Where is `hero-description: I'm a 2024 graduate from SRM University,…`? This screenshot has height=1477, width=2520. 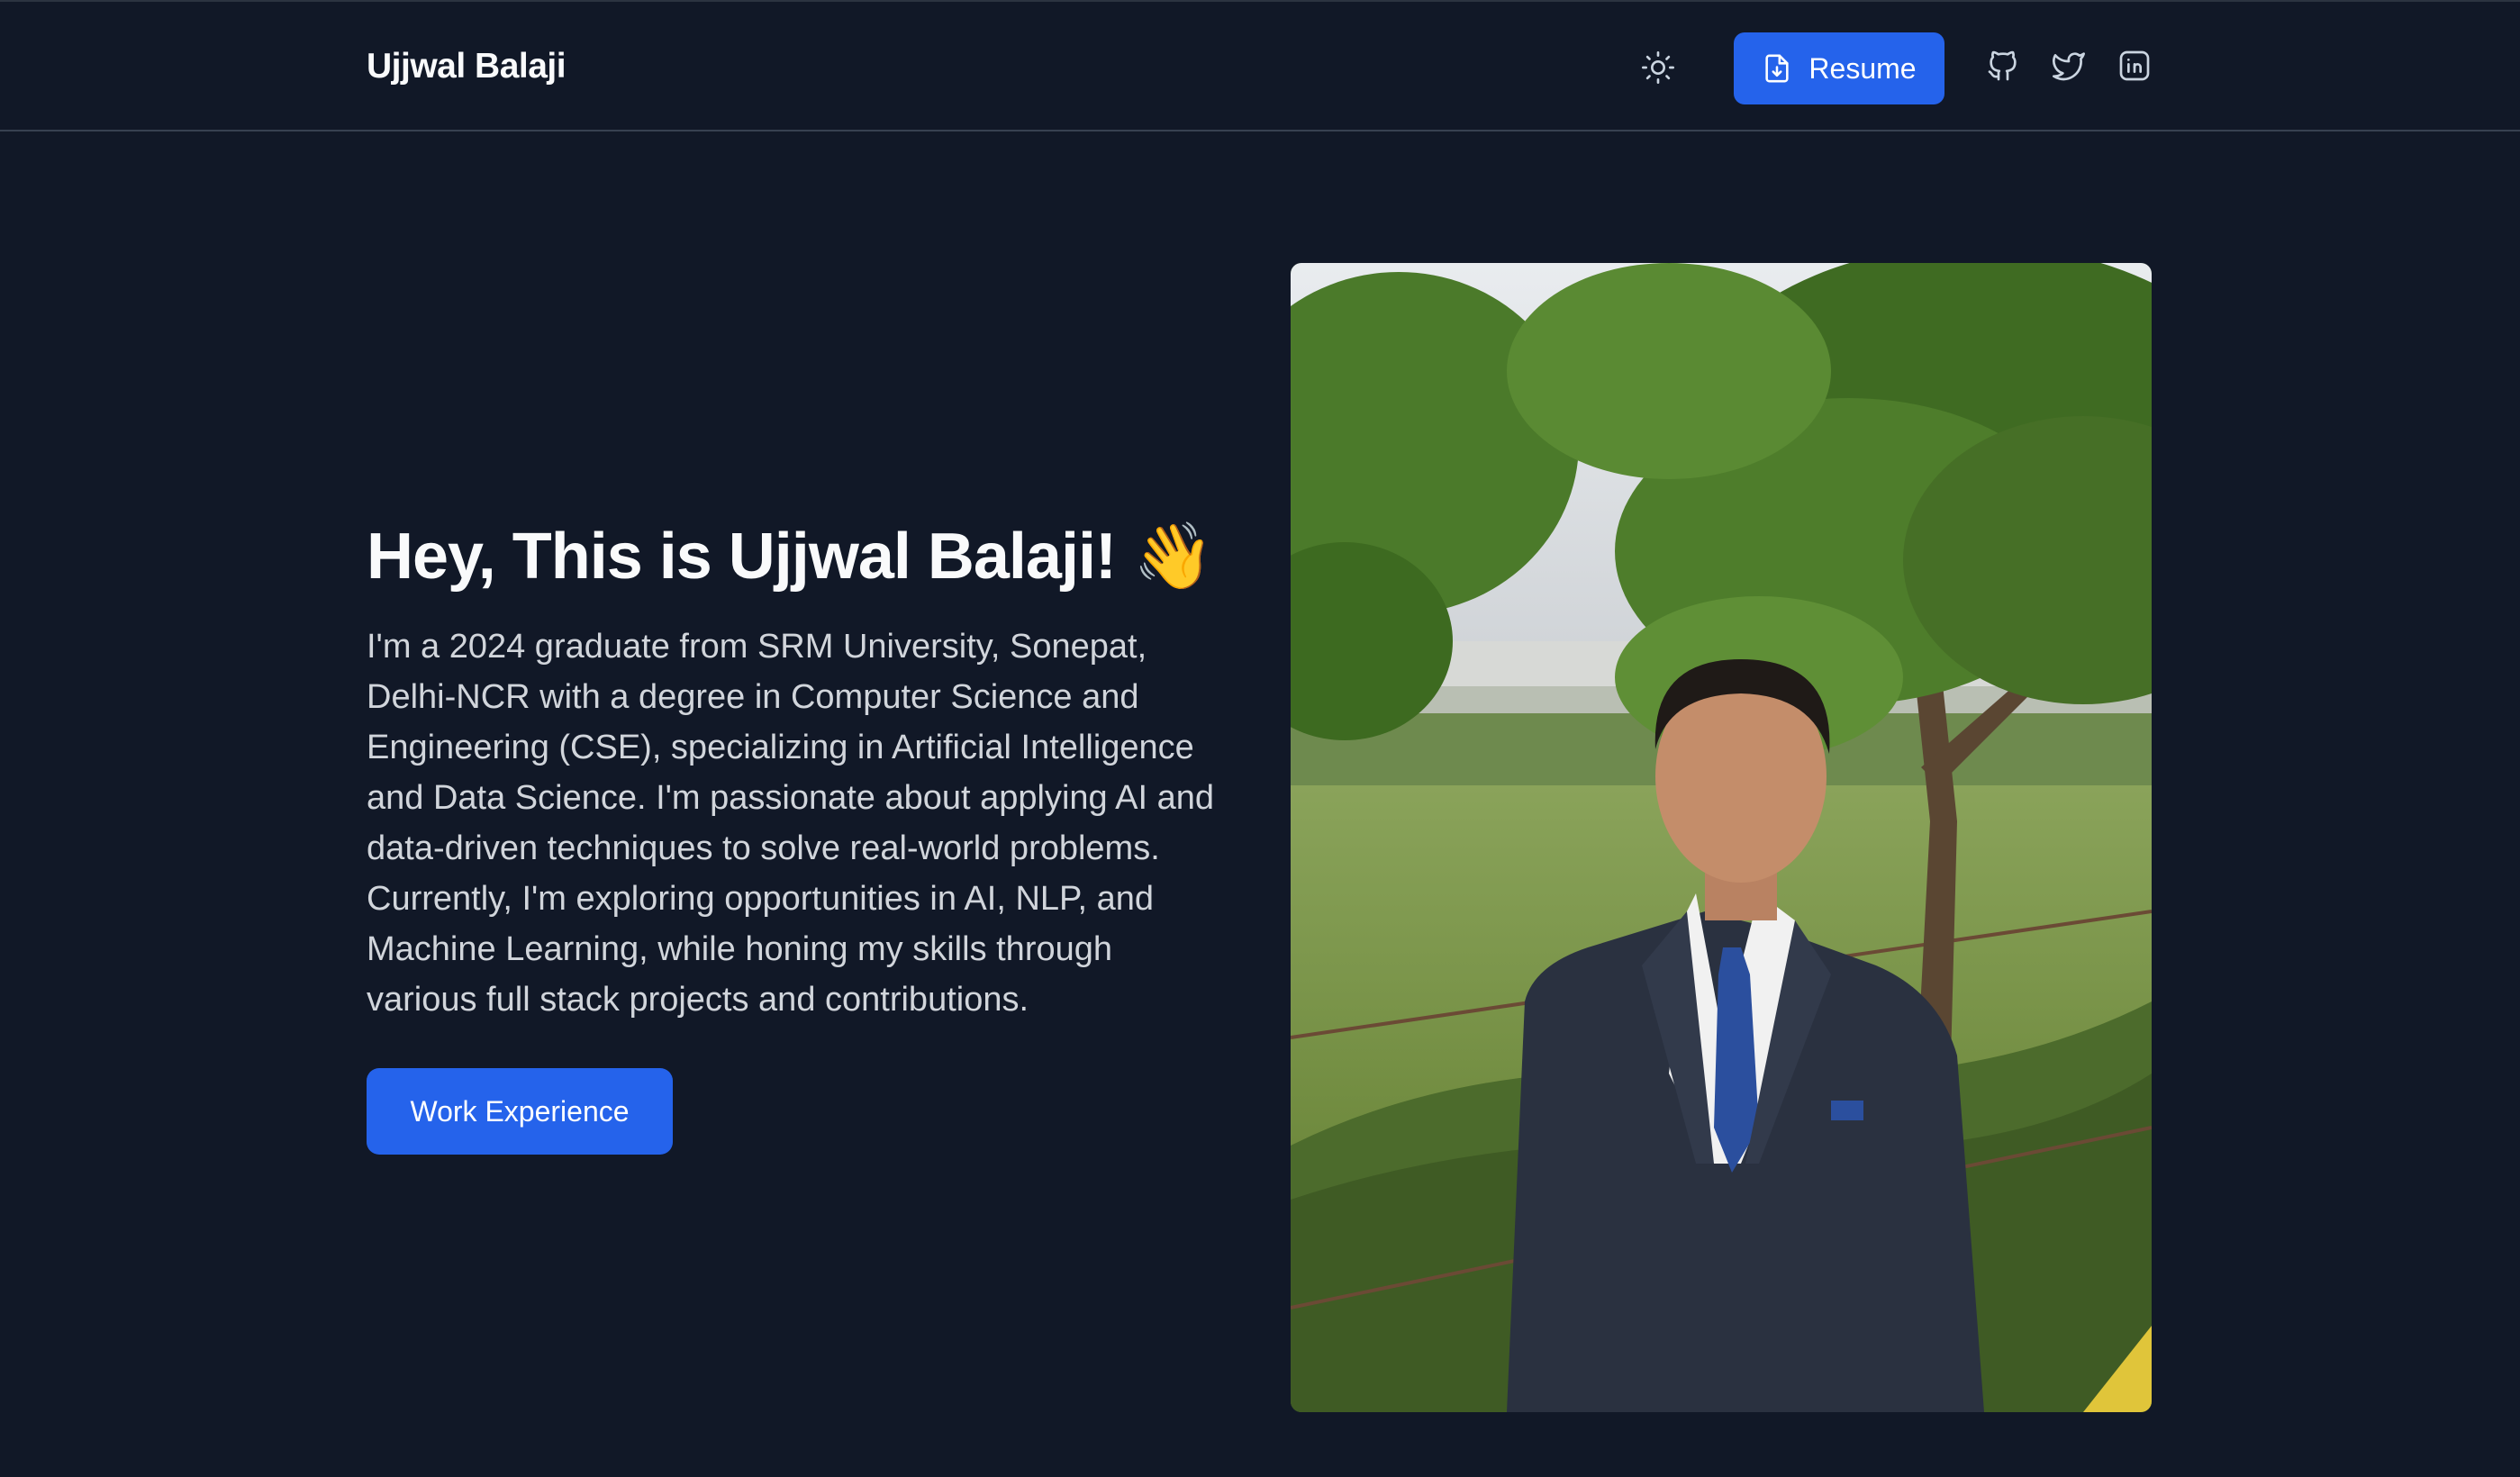
hero-description: I'm a 2024 graduate from SRM University,… is located at coordinates (791, 823).